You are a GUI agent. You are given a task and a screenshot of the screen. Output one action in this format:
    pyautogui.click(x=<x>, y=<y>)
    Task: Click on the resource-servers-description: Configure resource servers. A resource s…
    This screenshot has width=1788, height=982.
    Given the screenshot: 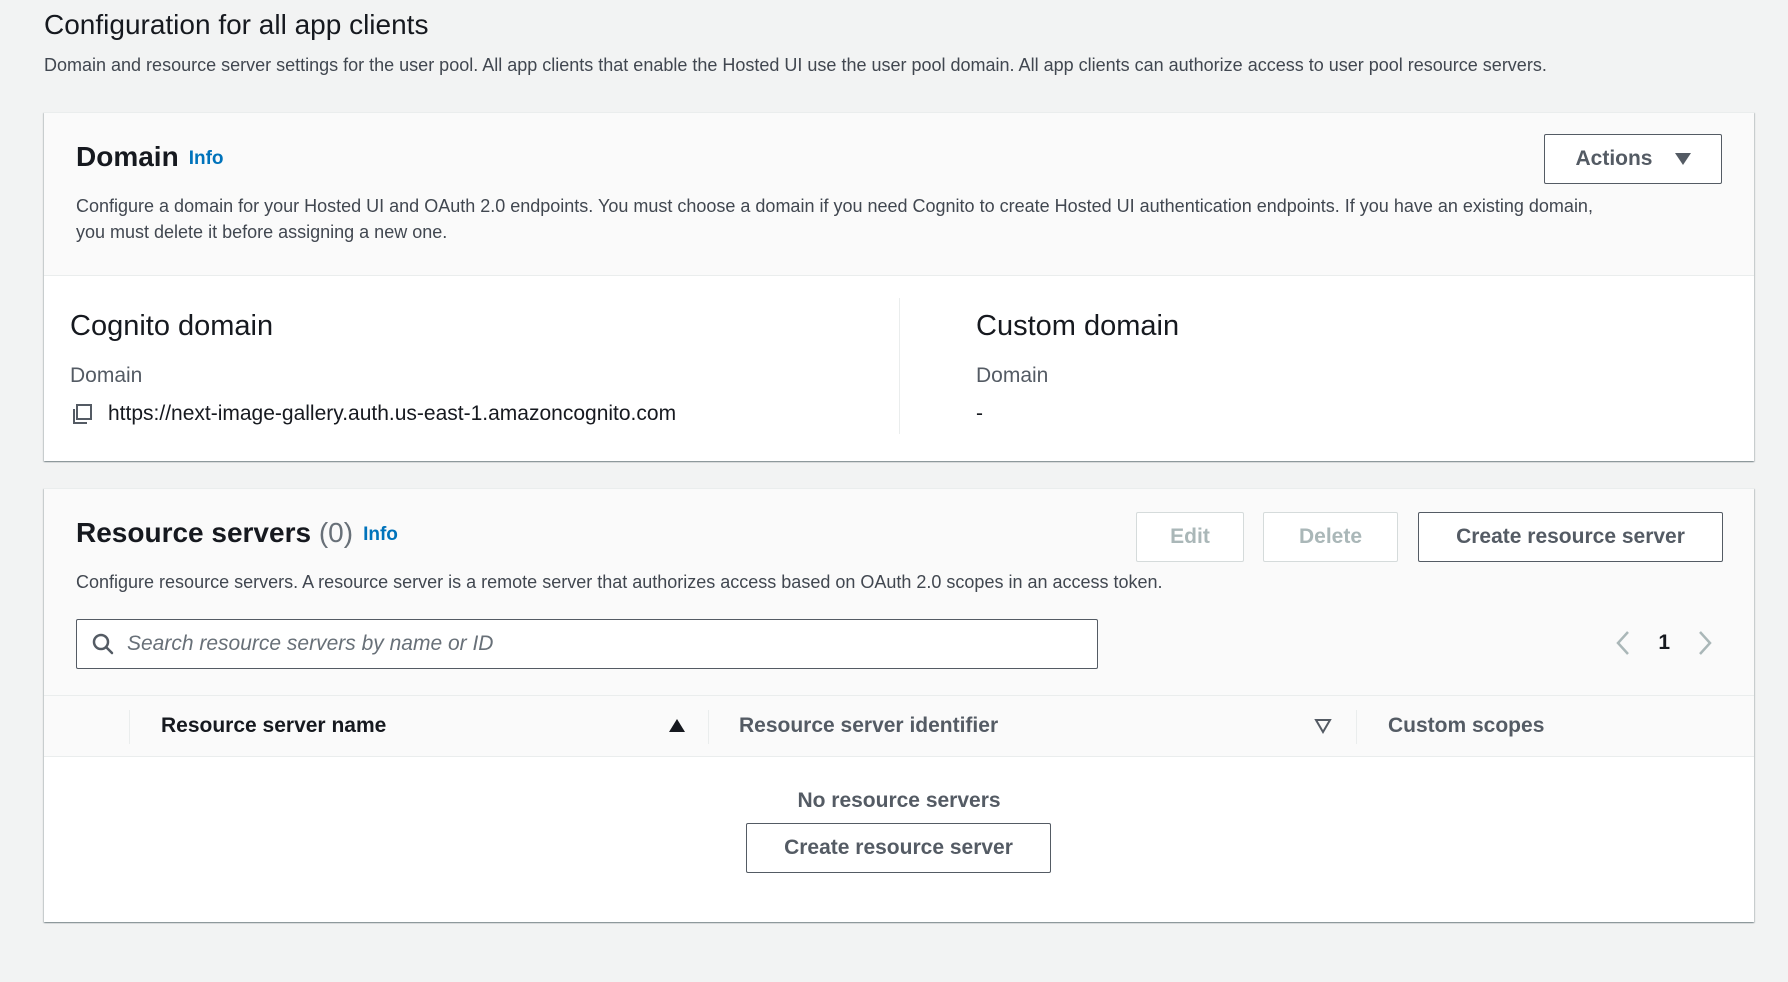 What is the action you would take?
    pyautogui.click(x=619, y=582)
    